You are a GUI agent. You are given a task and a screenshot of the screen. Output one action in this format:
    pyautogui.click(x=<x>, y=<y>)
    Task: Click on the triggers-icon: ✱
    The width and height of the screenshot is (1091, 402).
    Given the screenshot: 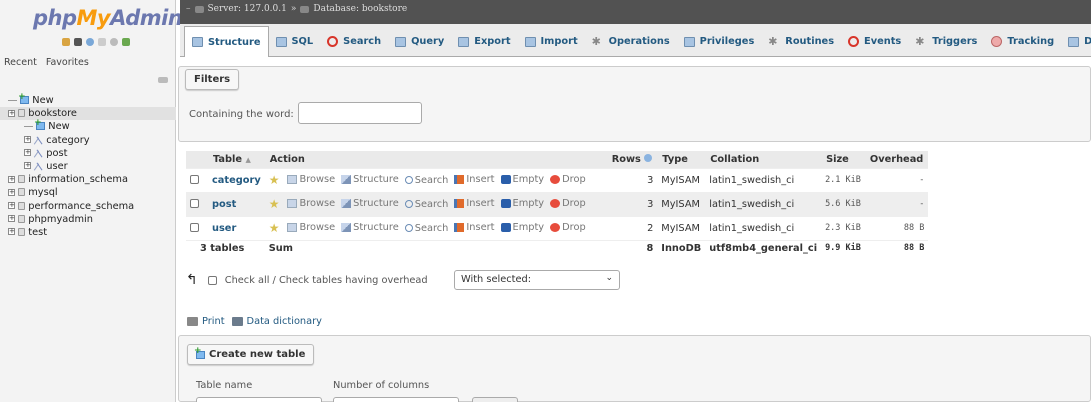 What is the action you would take?
    pyautogui.click(x=920, y=41)
    